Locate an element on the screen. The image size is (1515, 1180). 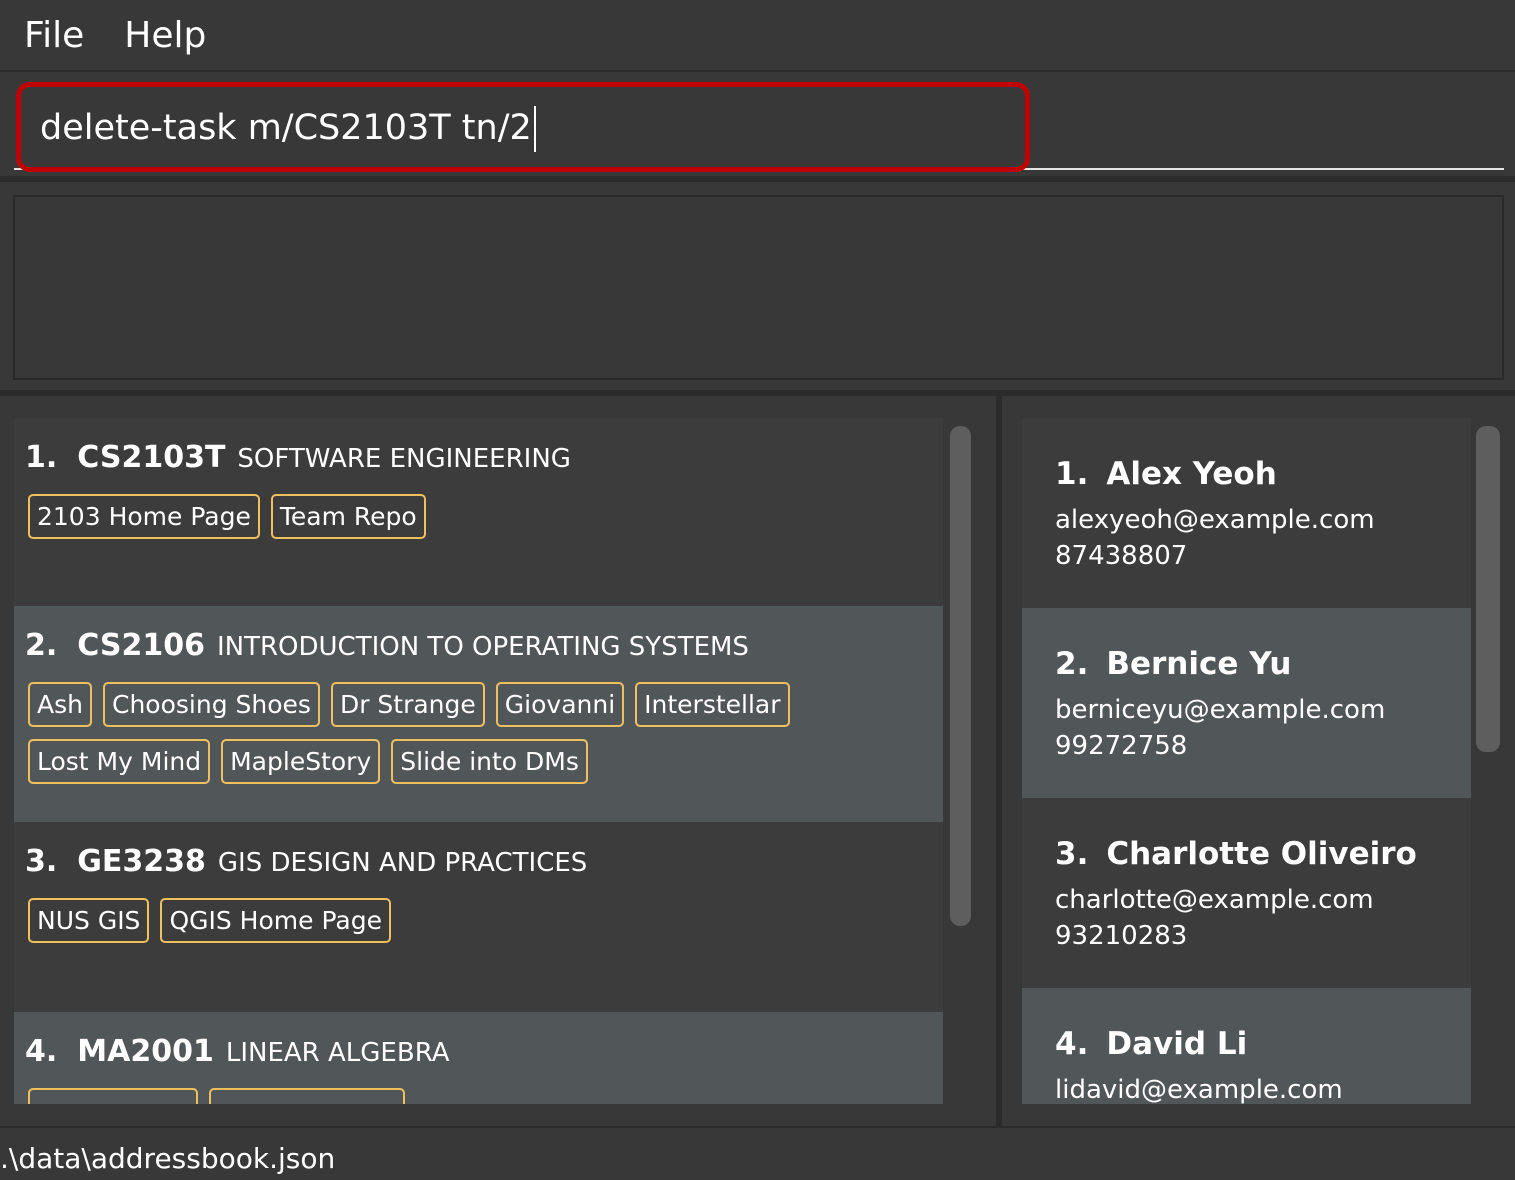
person-name: Charlotte Oliveiro is located at coordinates (1261, 854).